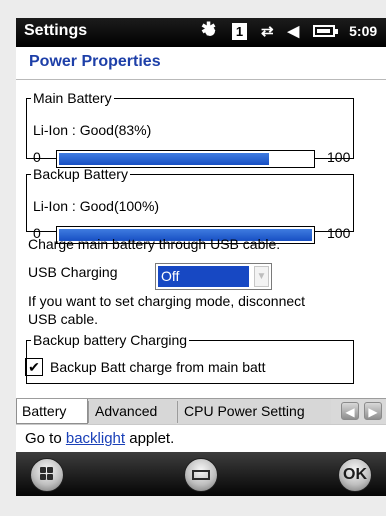 The image size is (386, 516). I want to click on windows-start-icon, so click(47, 474).